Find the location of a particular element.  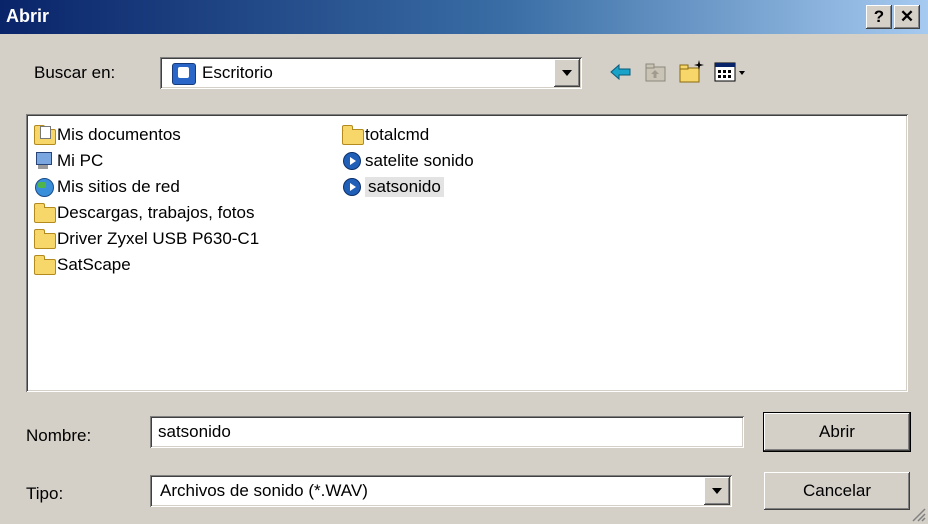

list-item-selected: satsonido is located at coordinates (393, 187).